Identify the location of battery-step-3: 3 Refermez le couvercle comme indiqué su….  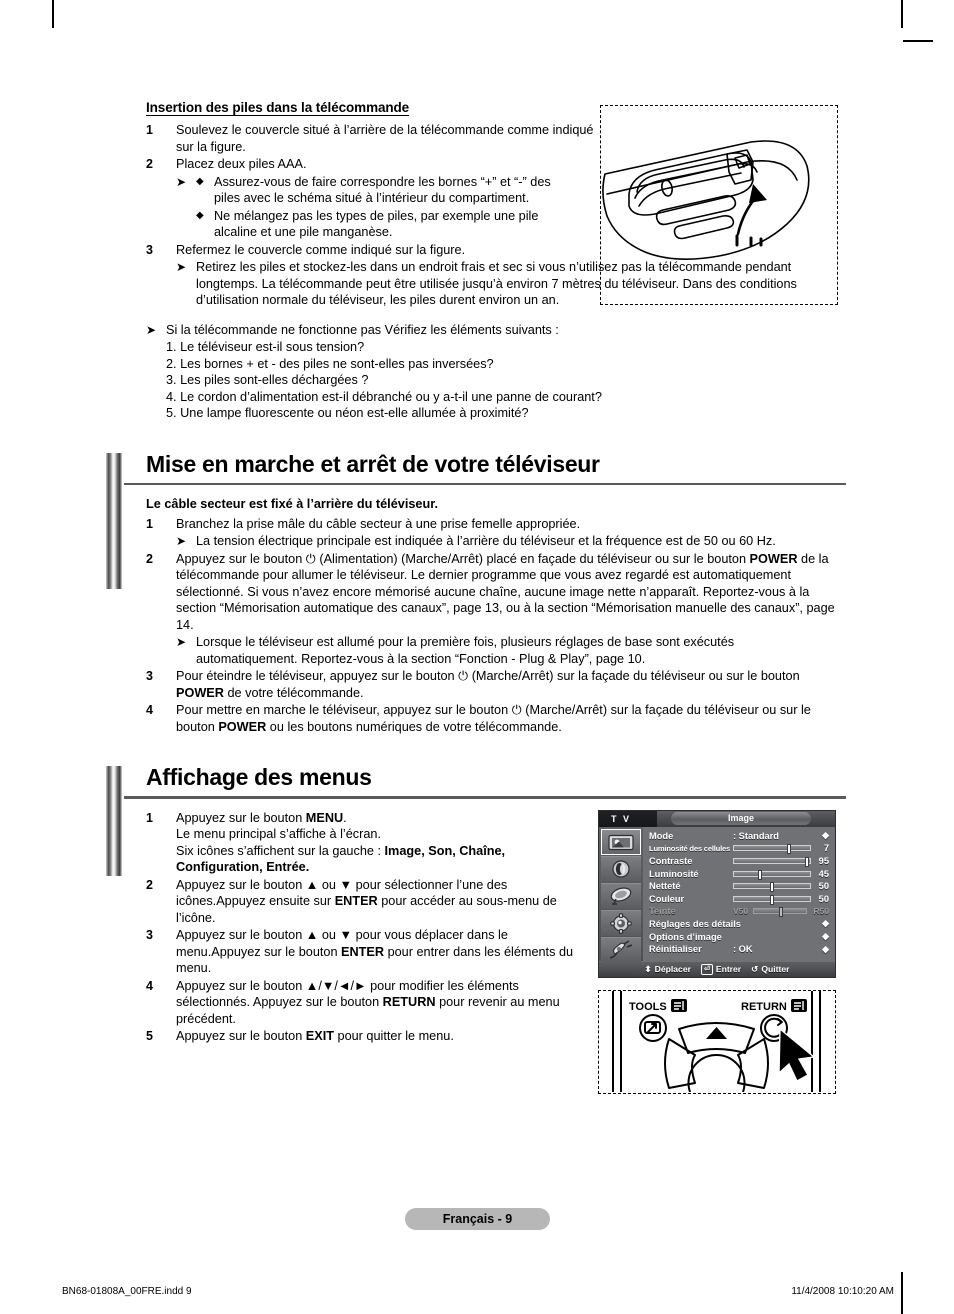
(496, 250).